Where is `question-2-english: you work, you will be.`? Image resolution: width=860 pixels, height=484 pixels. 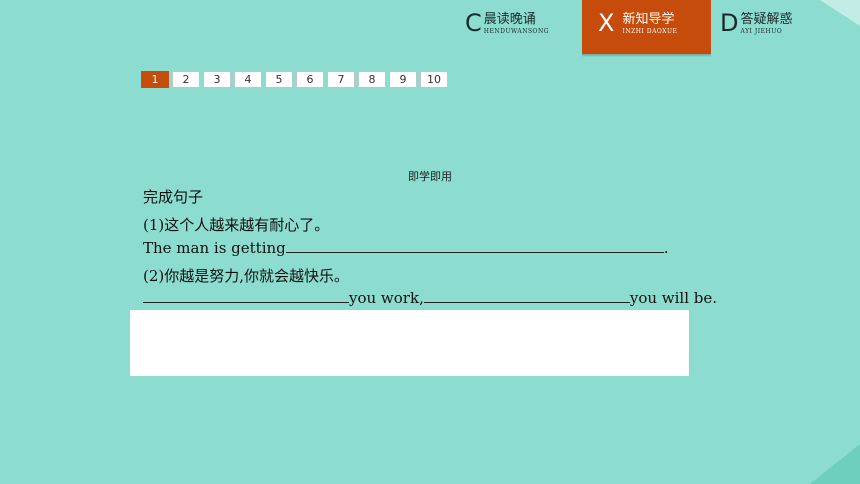 question-2-english: you work, you will be. is located at coordinates (430, 298).